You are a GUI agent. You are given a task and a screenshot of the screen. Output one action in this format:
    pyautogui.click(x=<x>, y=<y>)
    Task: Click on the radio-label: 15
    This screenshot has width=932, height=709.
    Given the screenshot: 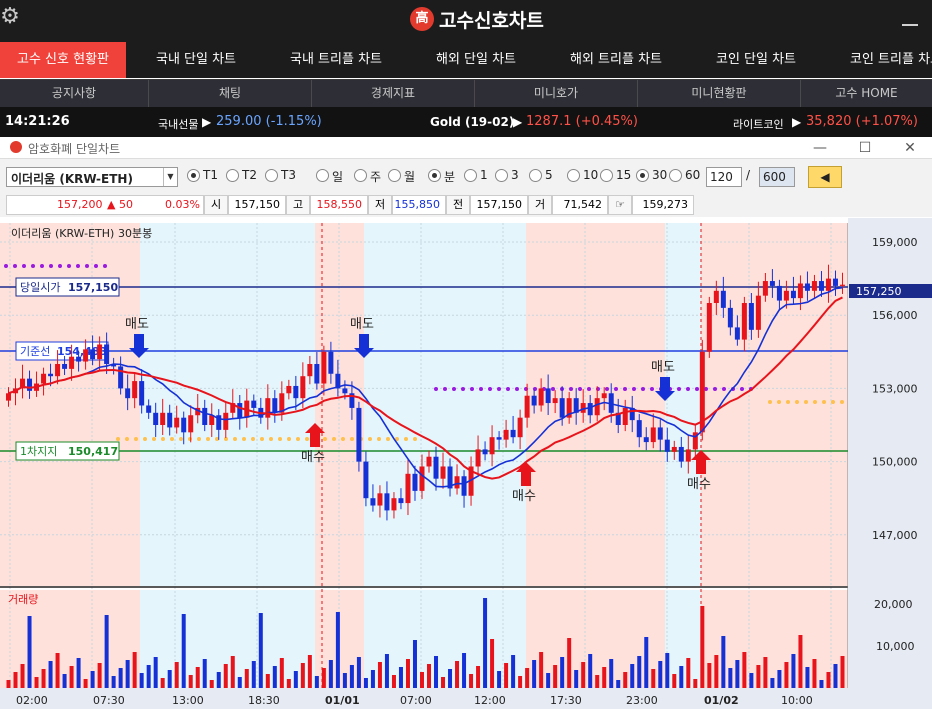 What is the action you would take?
    pyautogui.click(x=624, y=175)
    